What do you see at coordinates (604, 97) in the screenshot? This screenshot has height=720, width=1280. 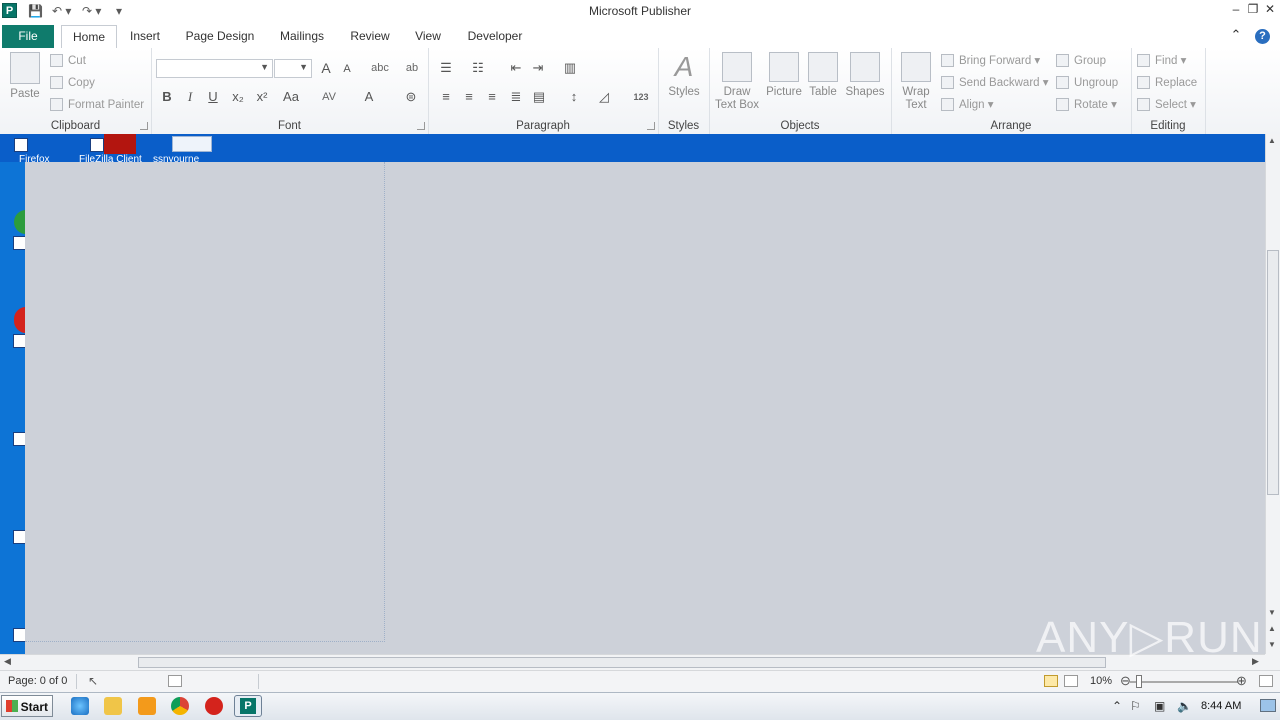 I see `paragraph-shading-button: ◿` at bounding box center [604, 97].